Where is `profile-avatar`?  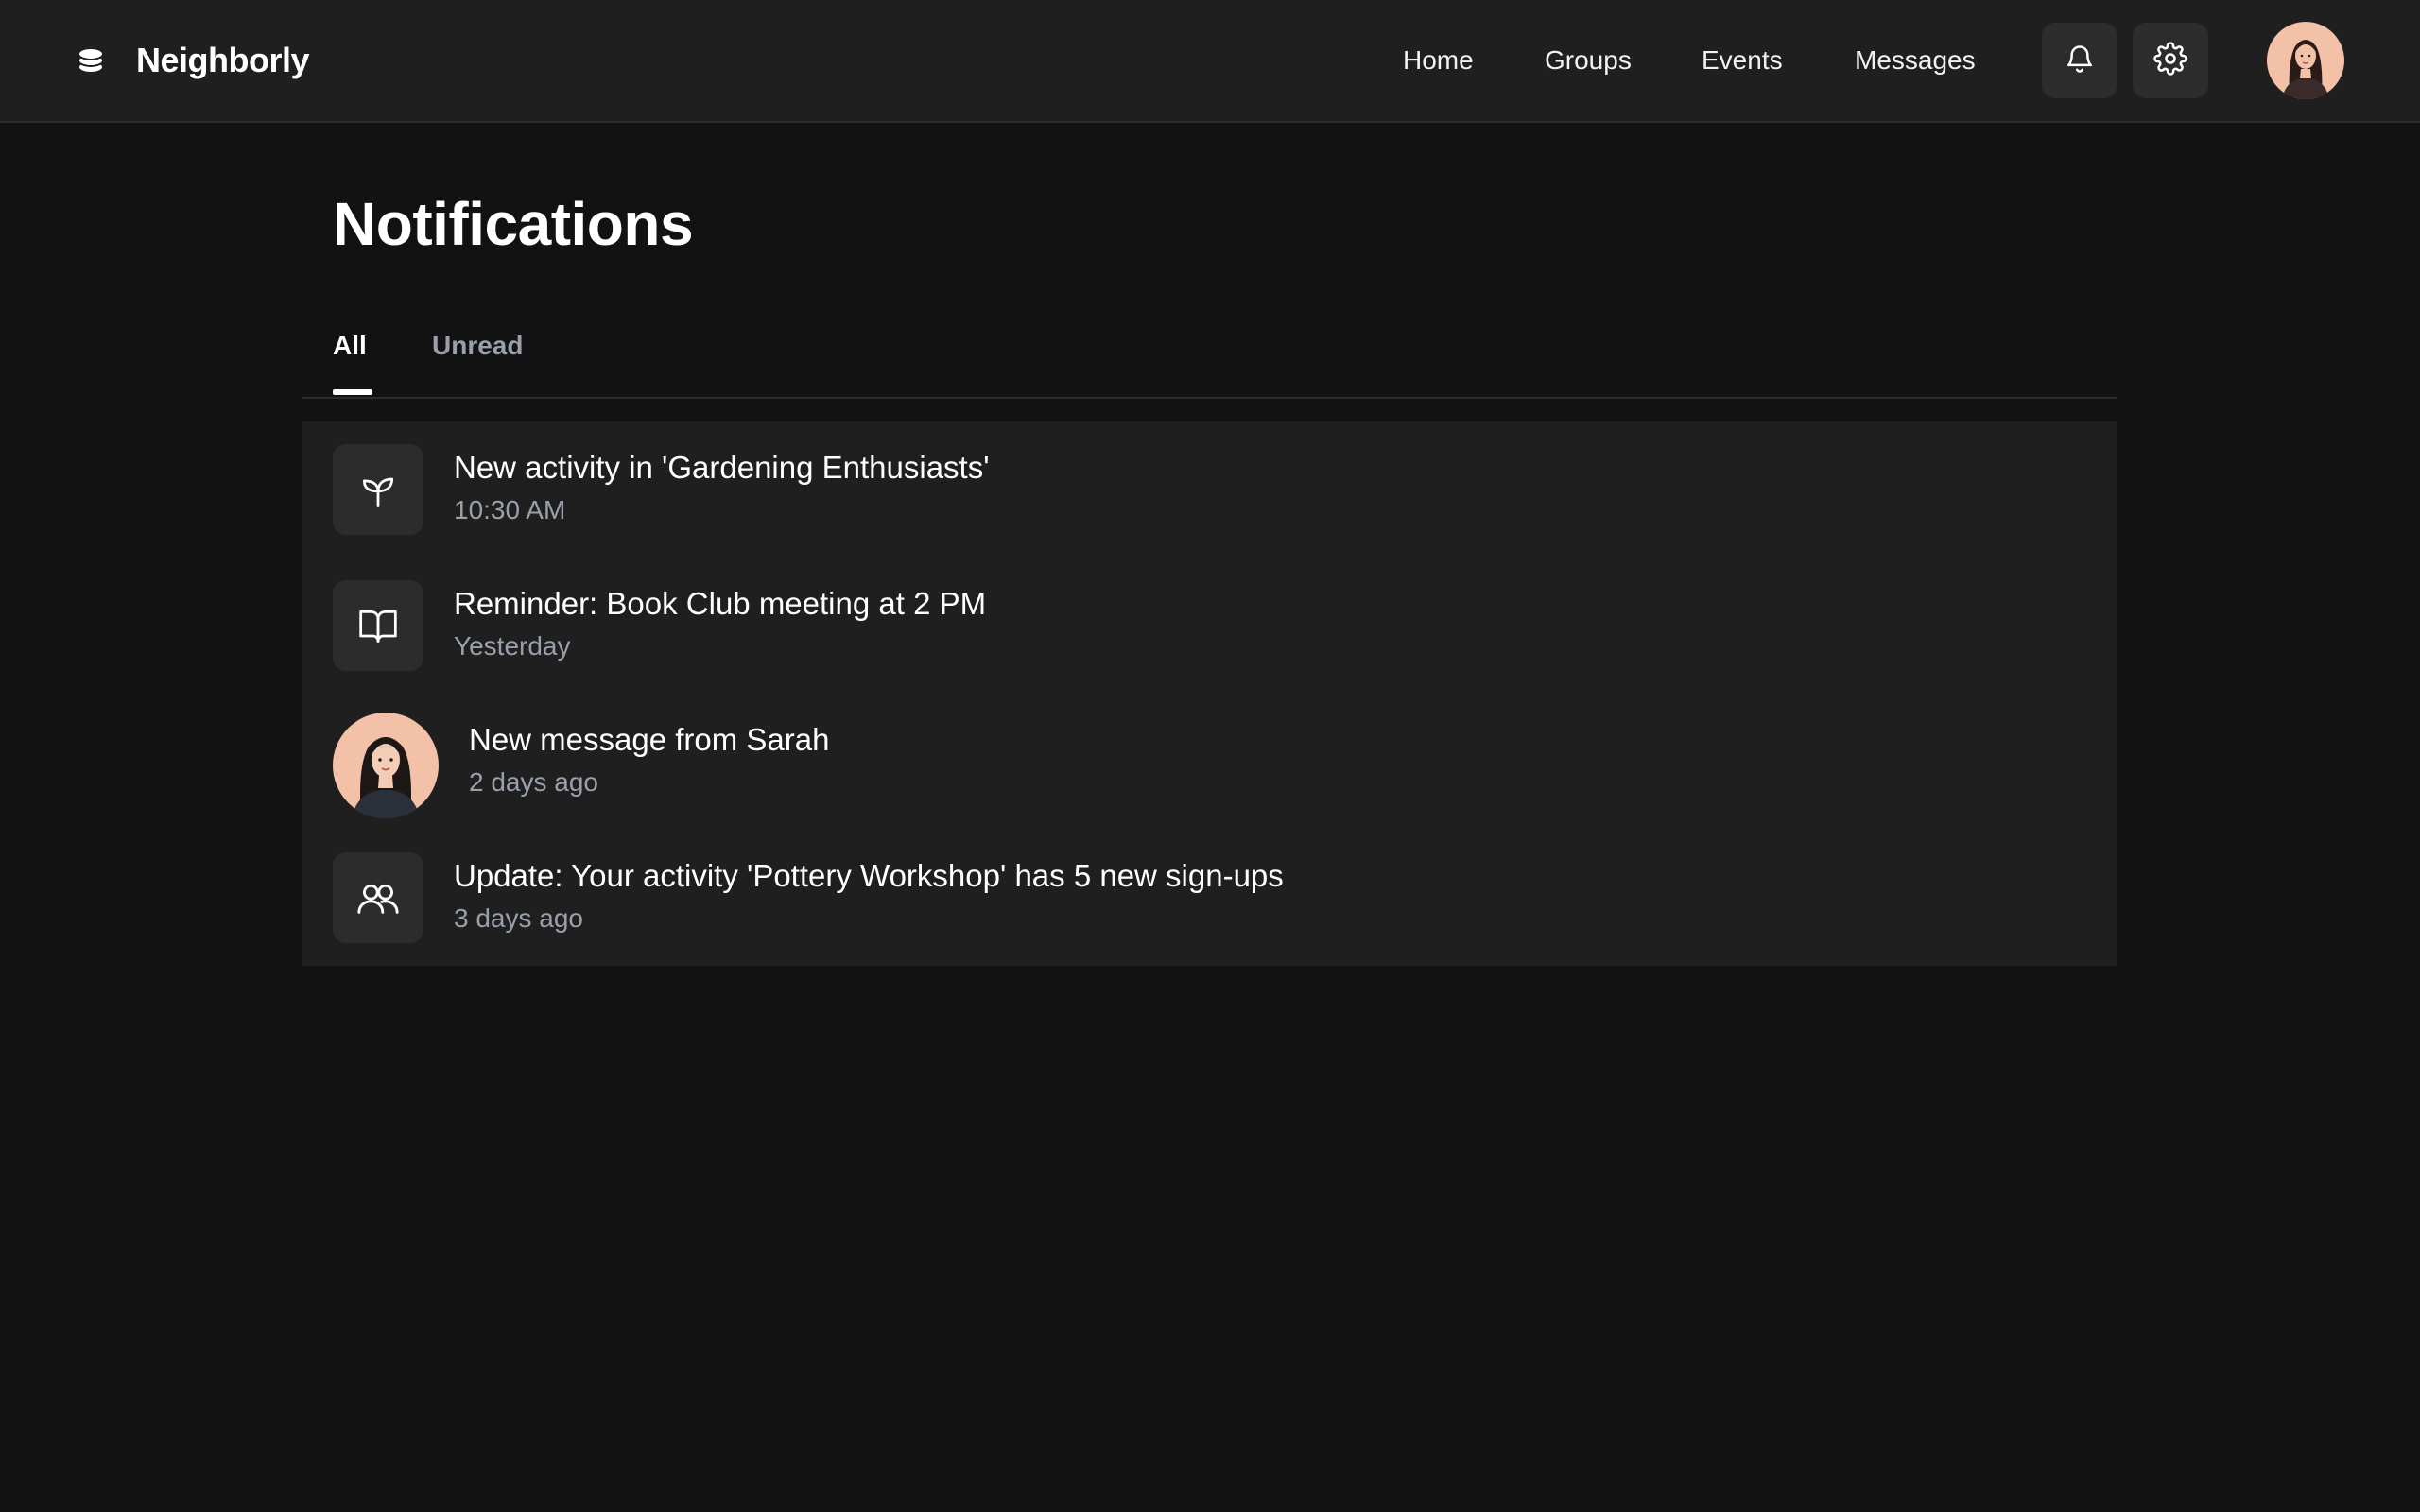 profile-avatar is located at coordinates (2305, 60).